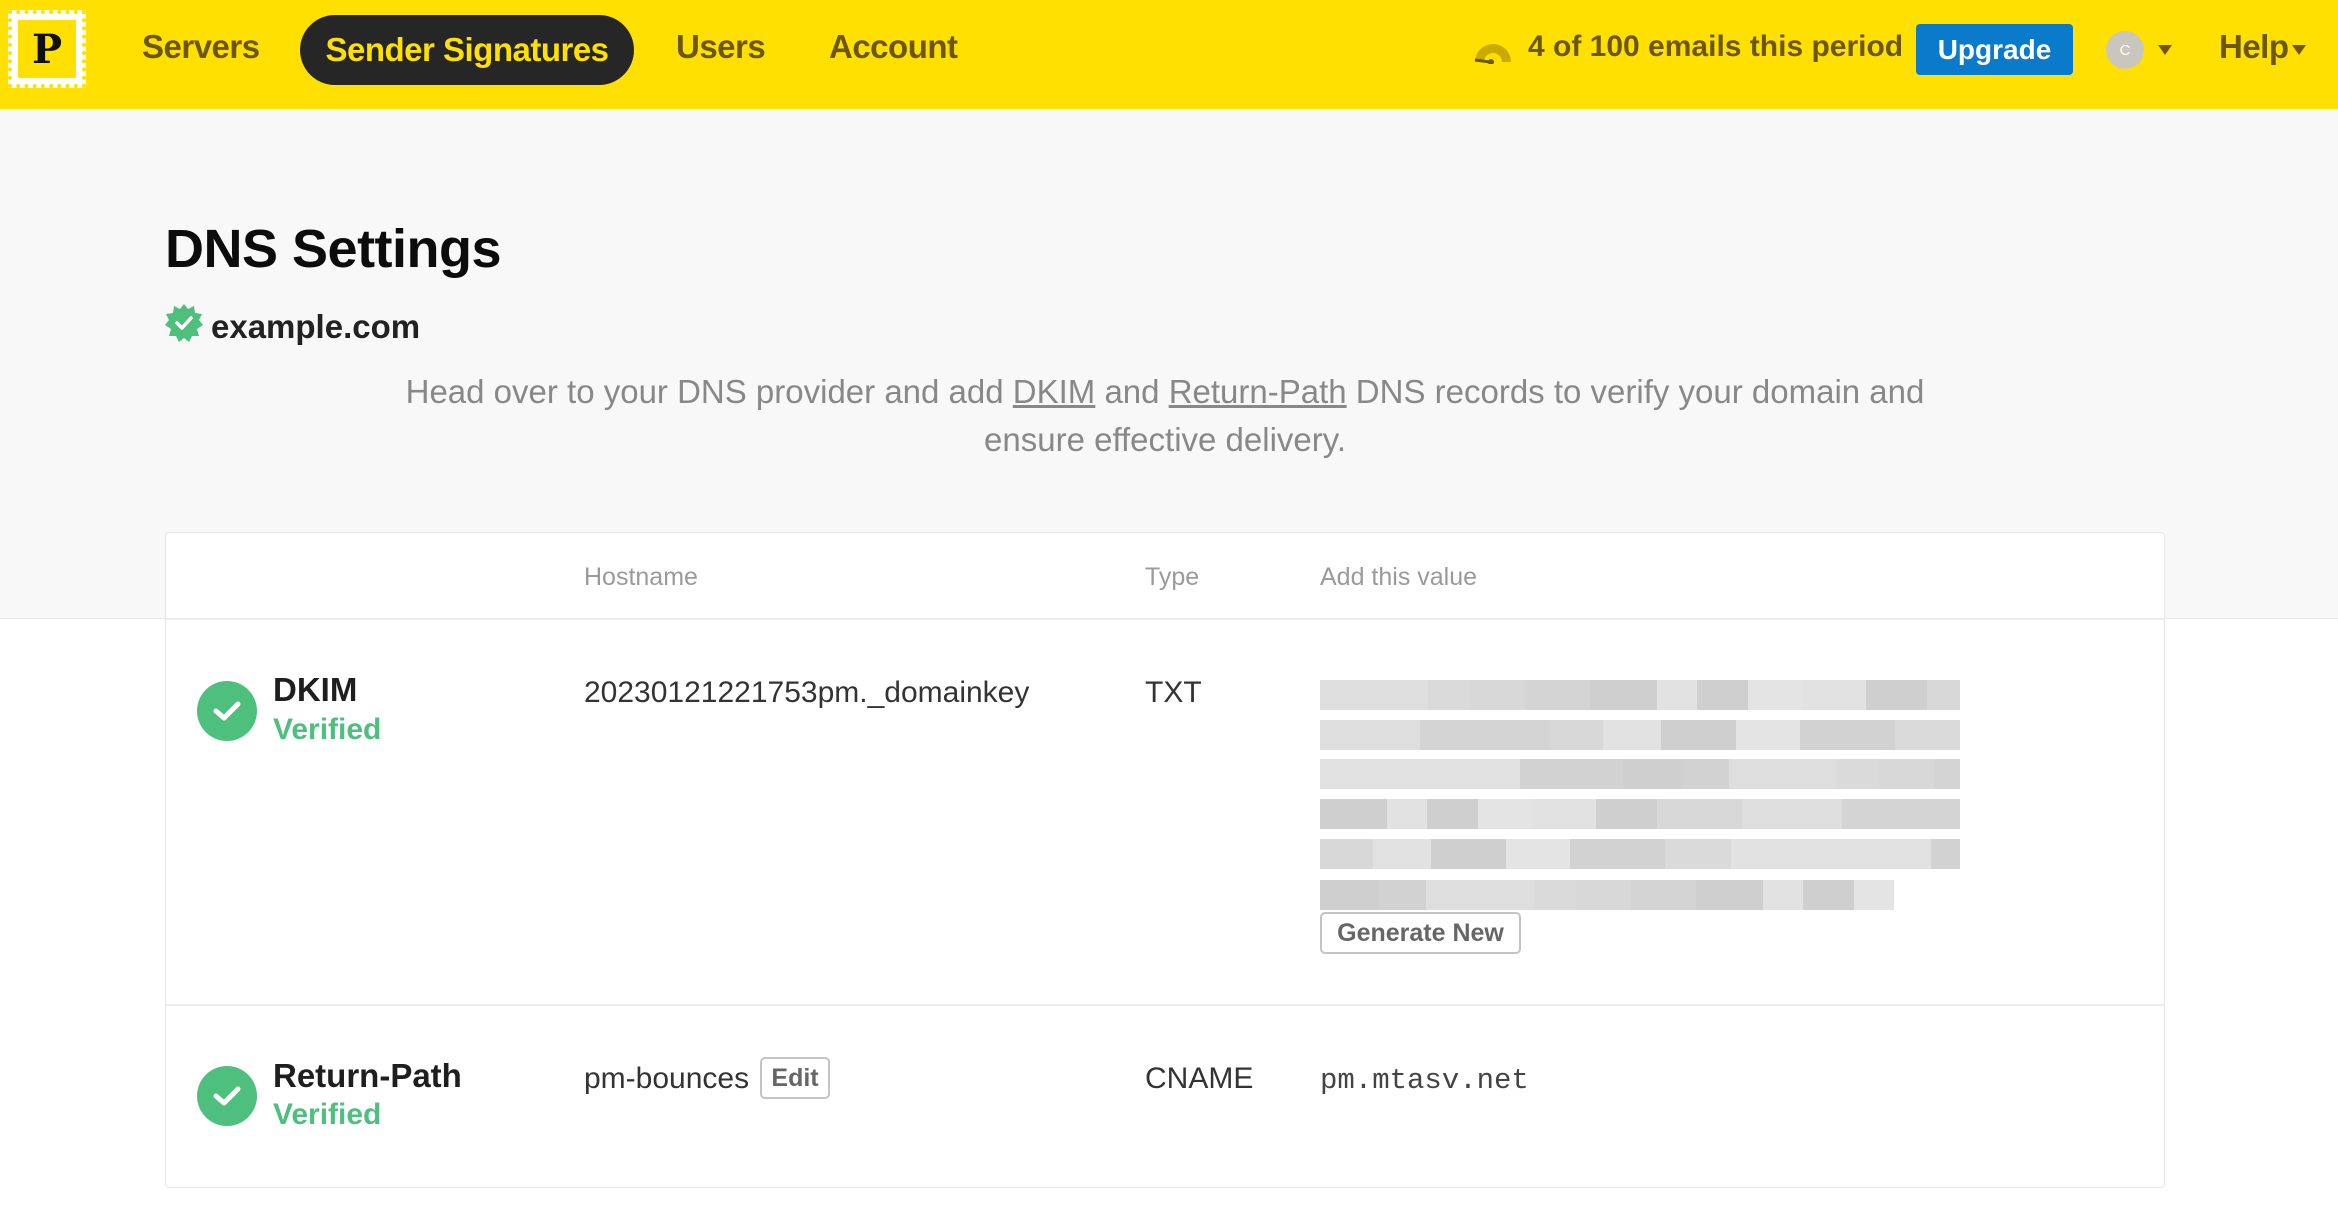  What do you see at coordinates (807, 692) in the screenshot?
I see `dkim-hostname: 20230121221753pm._domainkey` at bounding box center [807, 692].